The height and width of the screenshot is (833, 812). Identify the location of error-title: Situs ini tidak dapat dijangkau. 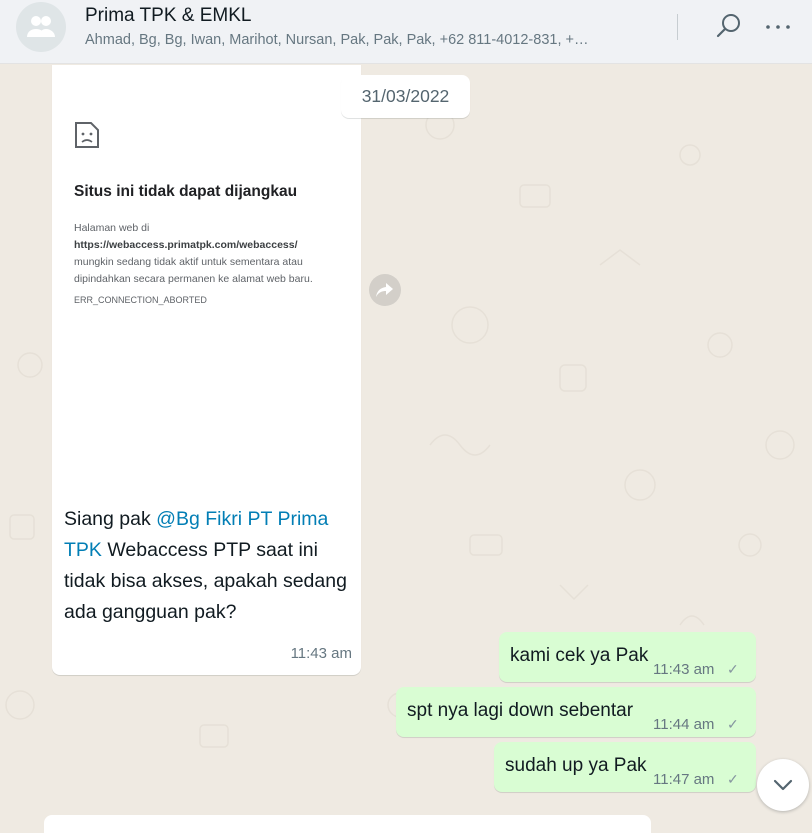
(186, 191).